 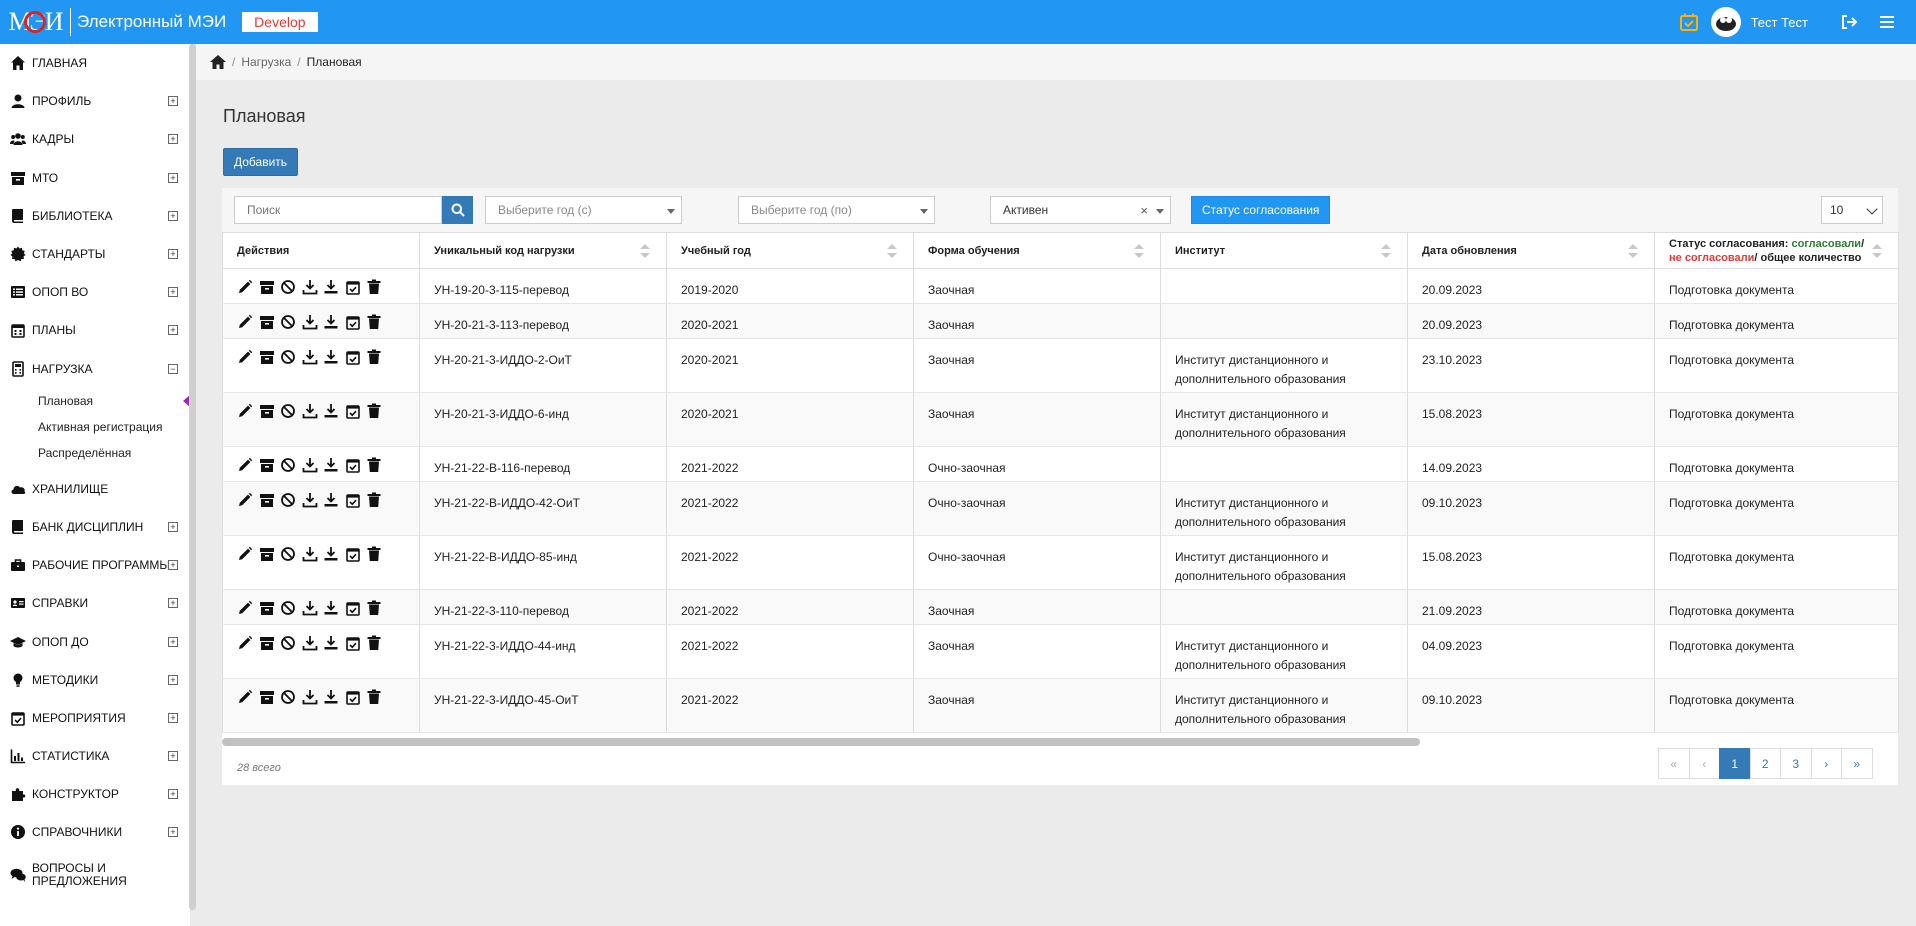 What do you see at coordinates (1284, 250) in the screenshot?
I see `header-institute: Институт` at bounding box center [1284, 250].